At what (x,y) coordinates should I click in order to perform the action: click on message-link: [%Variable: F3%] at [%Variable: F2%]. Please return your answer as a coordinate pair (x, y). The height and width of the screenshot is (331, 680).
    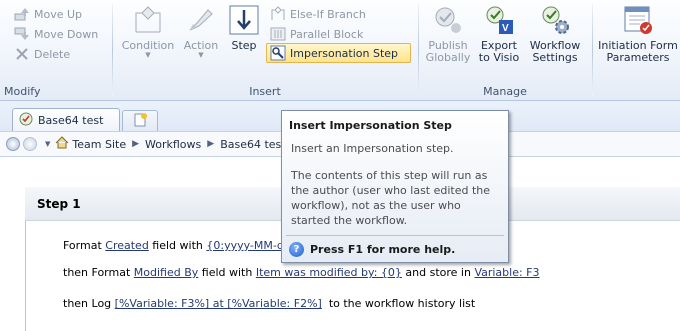
    Looking at the image, I should click on (218, 303).